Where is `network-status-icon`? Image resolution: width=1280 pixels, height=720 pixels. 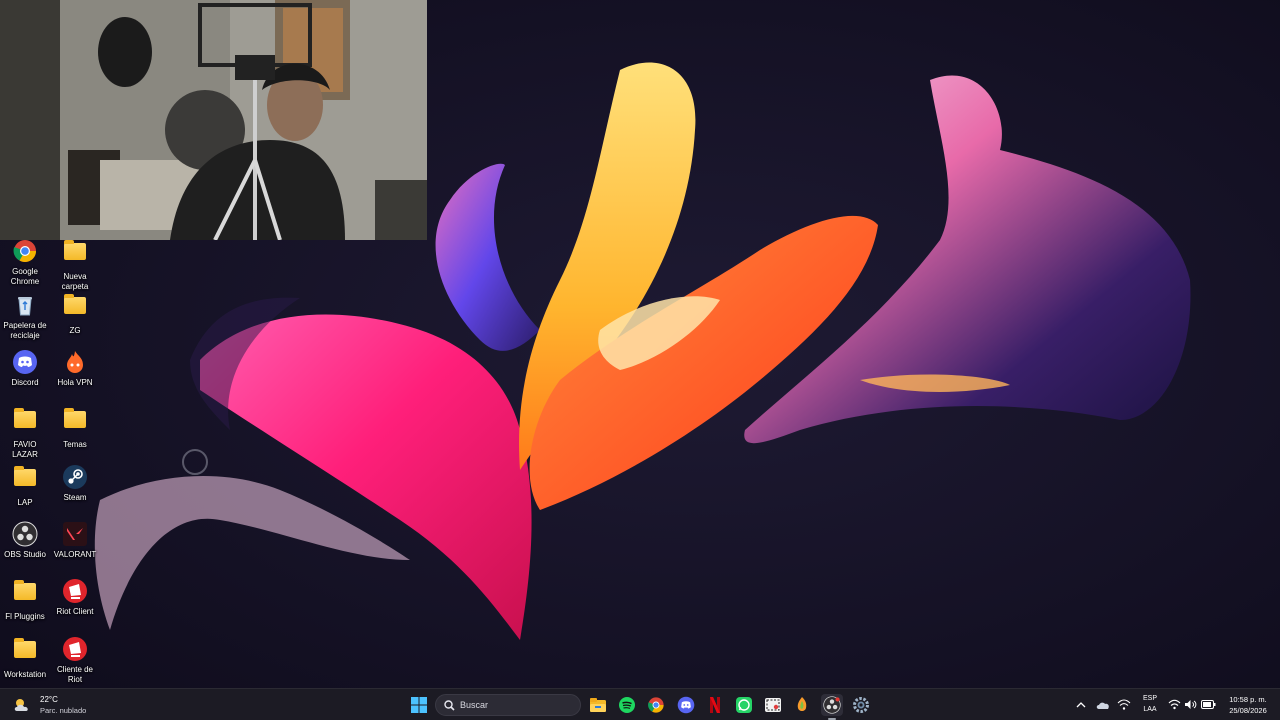
network-status-icon is located at coordinates (1124, 705).